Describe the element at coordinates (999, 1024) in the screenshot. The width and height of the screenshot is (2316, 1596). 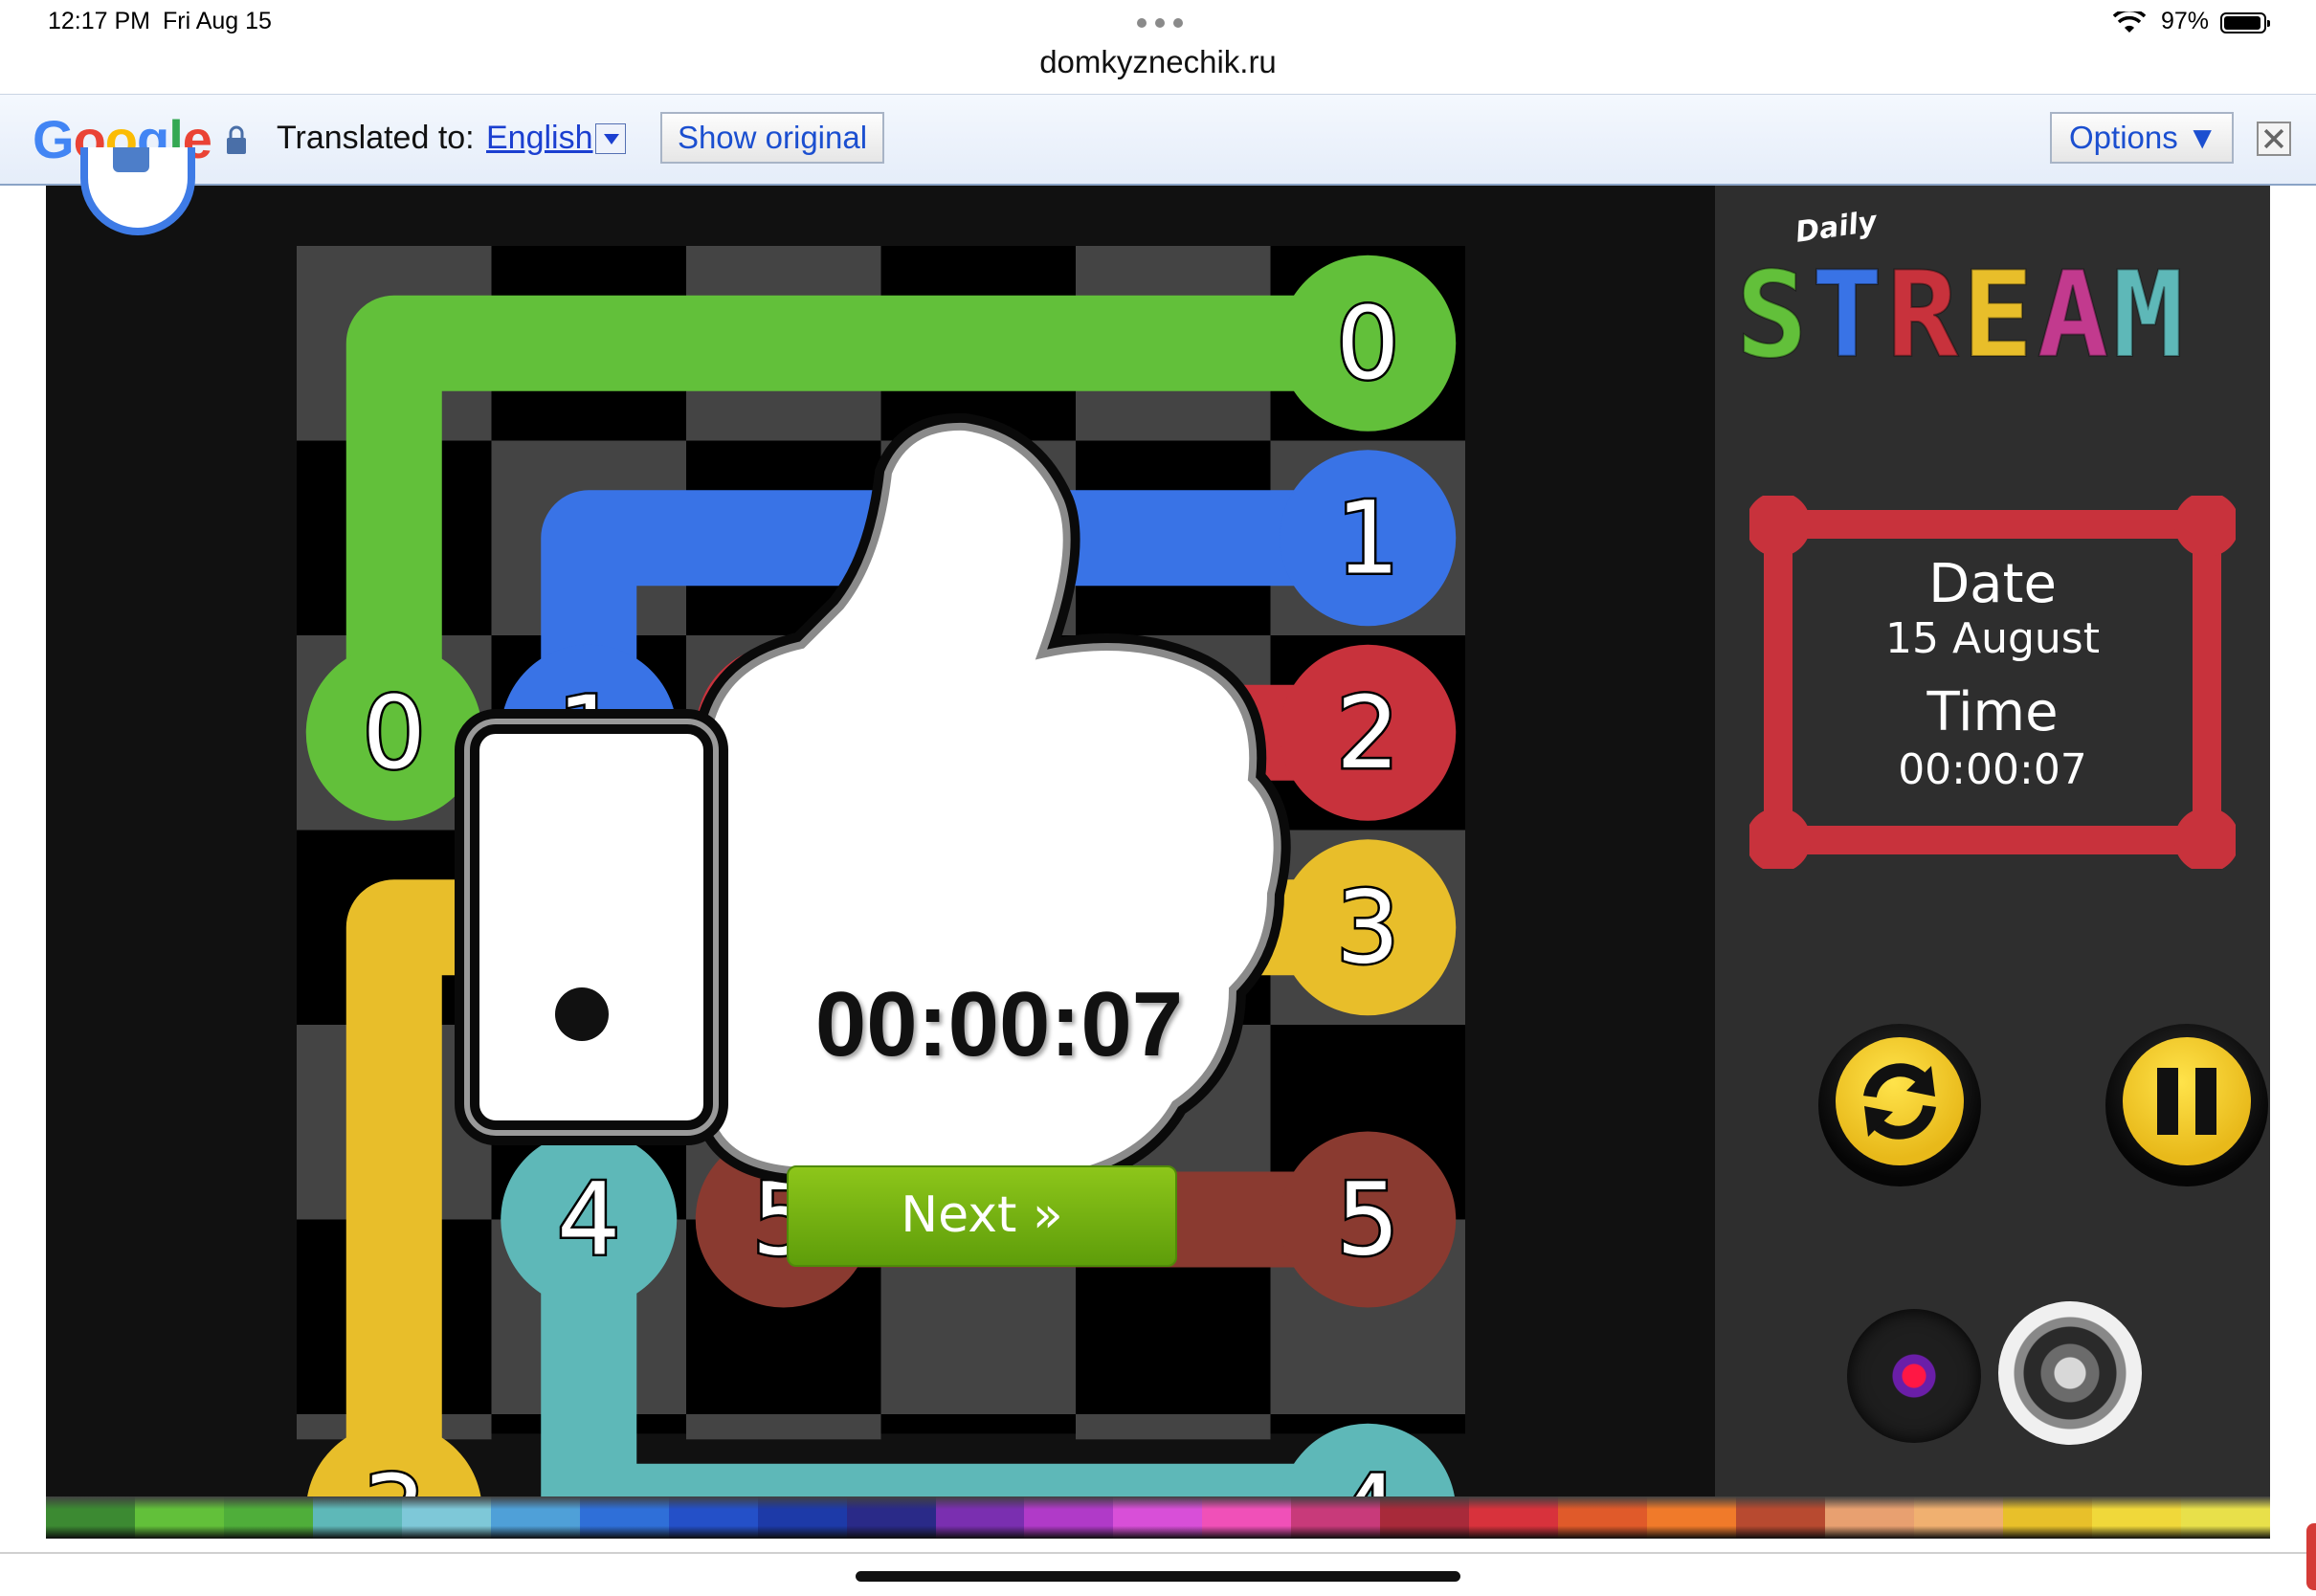
I see `result-timer: 00:00:07` at that location.